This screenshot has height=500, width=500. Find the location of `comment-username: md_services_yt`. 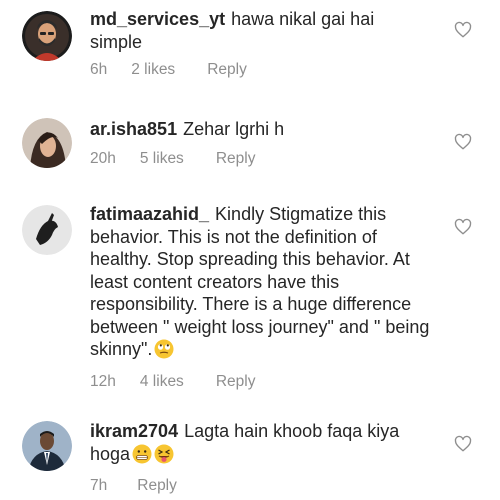

comment-username: md_services_yt is located at coordinates (157, 19).